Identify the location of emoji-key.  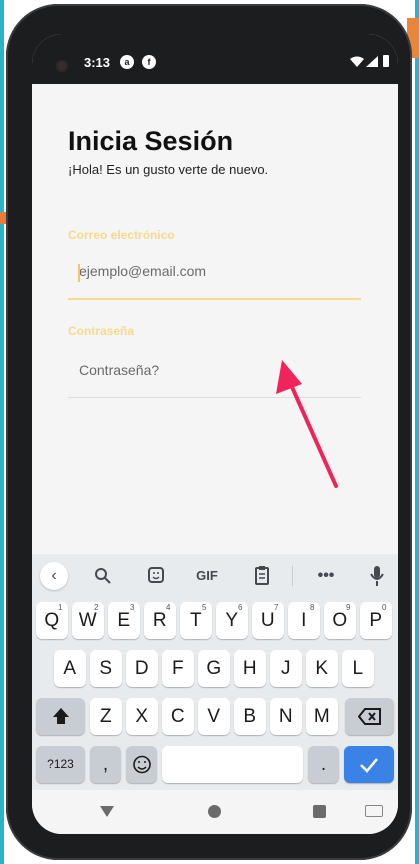
(141, 764).